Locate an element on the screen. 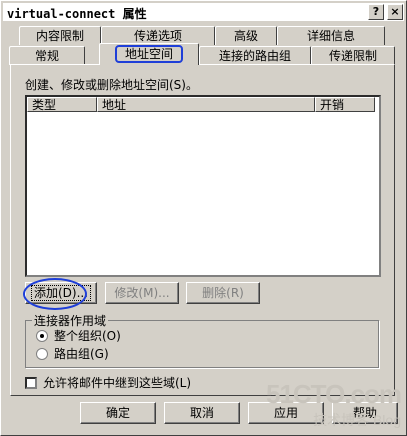 This screenshot has width=407, height=436. help-title-button: ? is located at coordinates (376, 12).